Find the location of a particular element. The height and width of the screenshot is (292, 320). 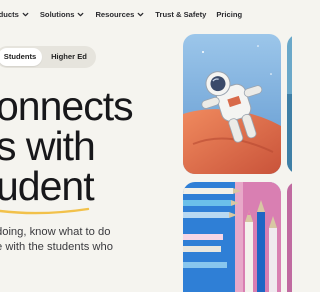

colored-pencils-photo is located at coordinates (232, 237).